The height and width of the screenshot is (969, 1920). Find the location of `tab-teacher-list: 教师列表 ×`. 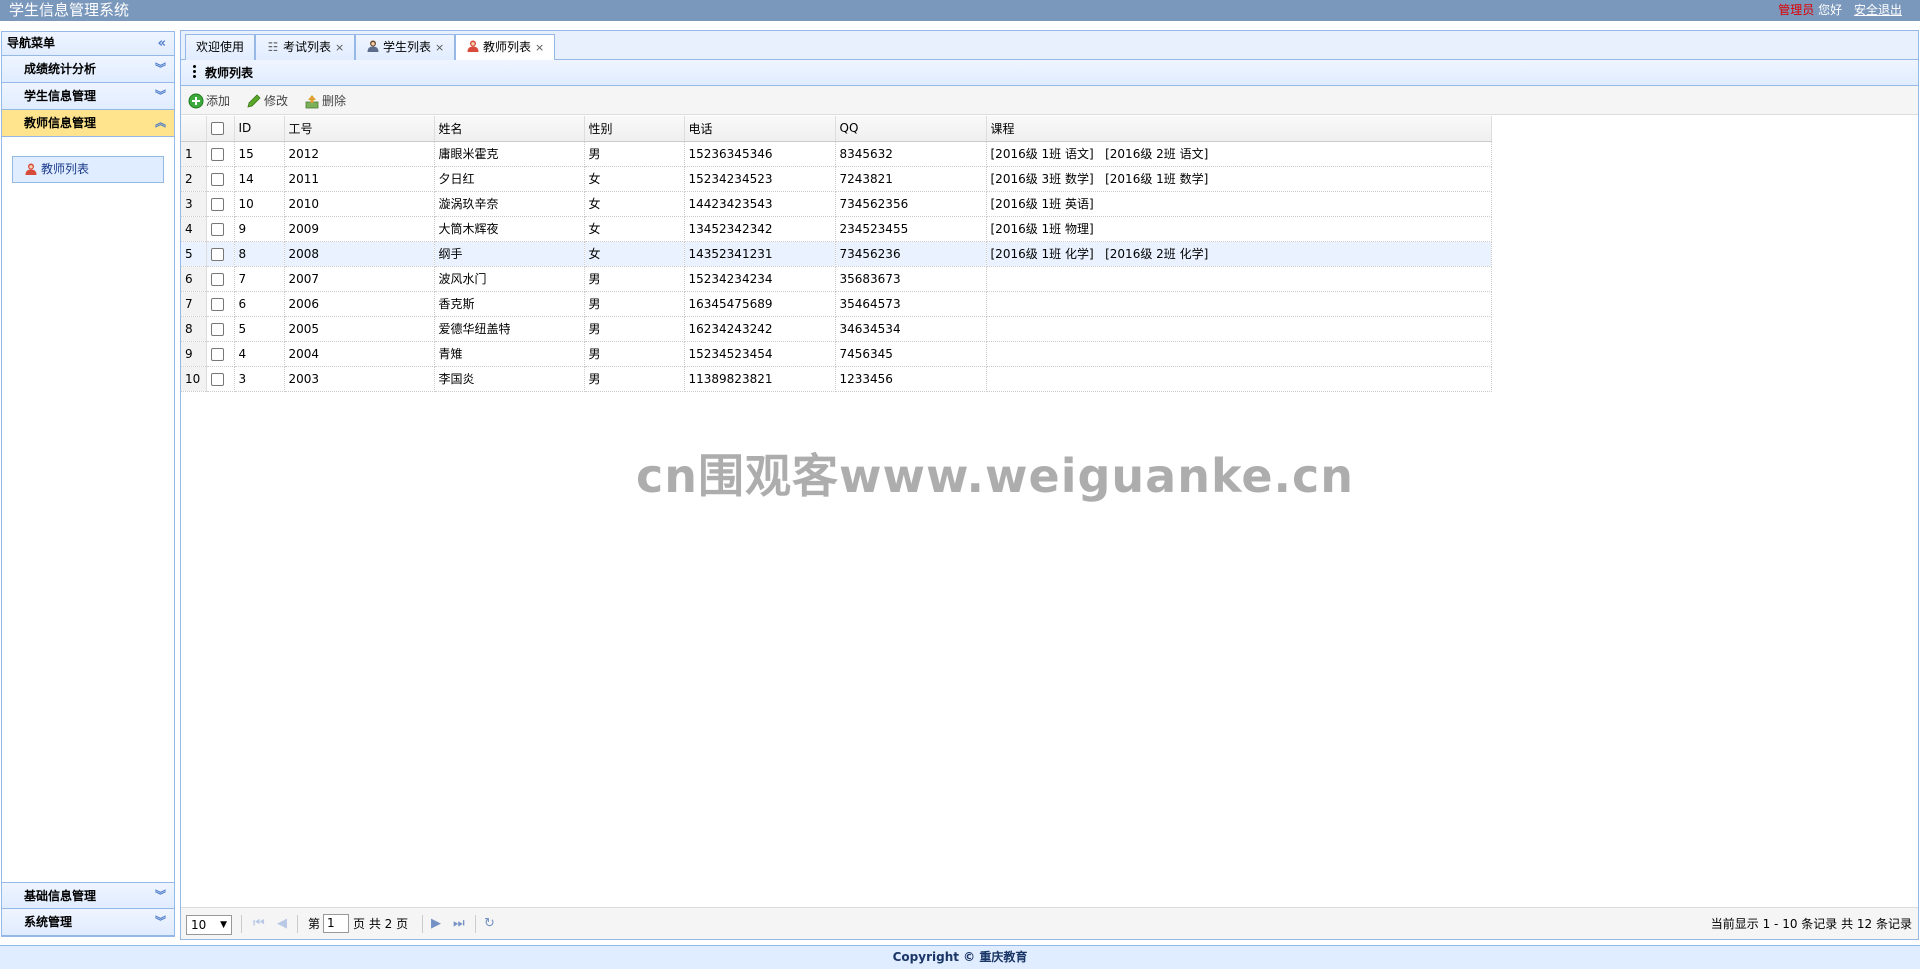

tab-teacher-list: 教师列表 × is located at coordinates (505, 48).